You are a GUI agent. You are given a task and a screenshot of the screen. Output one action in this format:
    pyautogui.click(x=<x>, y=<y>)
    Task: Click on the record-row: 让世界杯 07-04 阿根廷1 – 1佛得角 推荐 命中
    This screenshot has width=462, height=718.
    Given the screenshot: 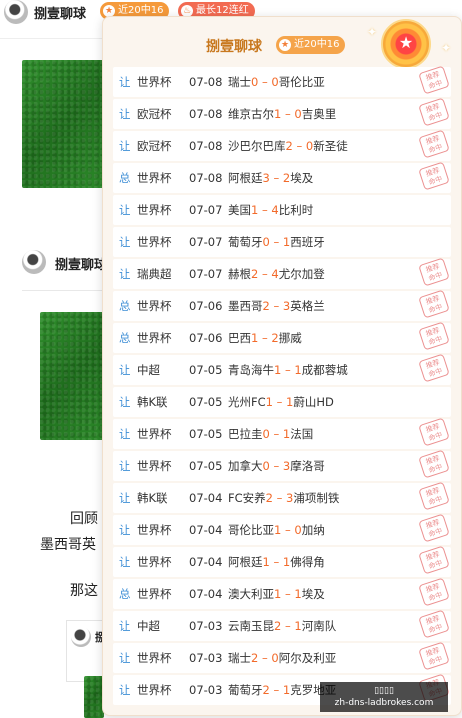 What is the action you would take?
    pyautogui.click(x=282, y=561)
    